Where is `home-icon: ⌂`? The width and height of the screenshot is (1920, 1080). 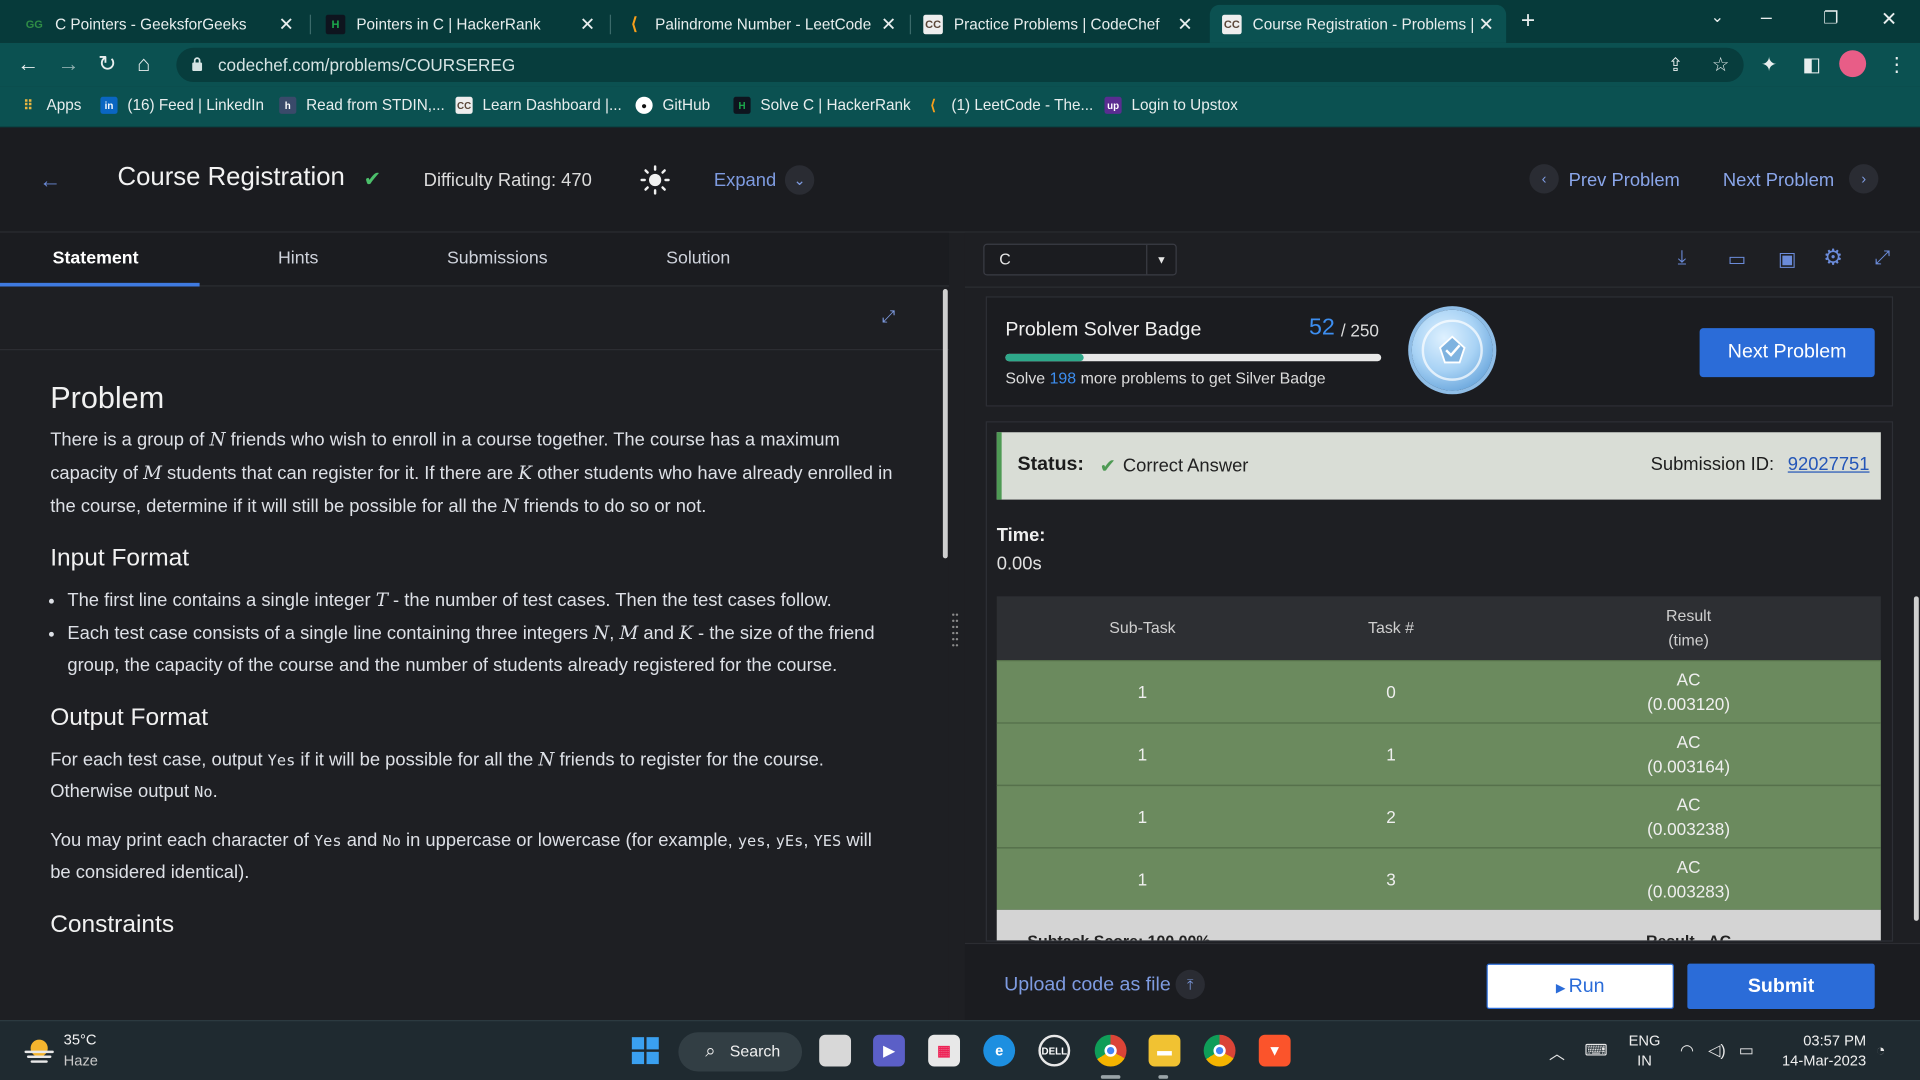 home-icon: ⌂ is located at coordinates (143, 63).